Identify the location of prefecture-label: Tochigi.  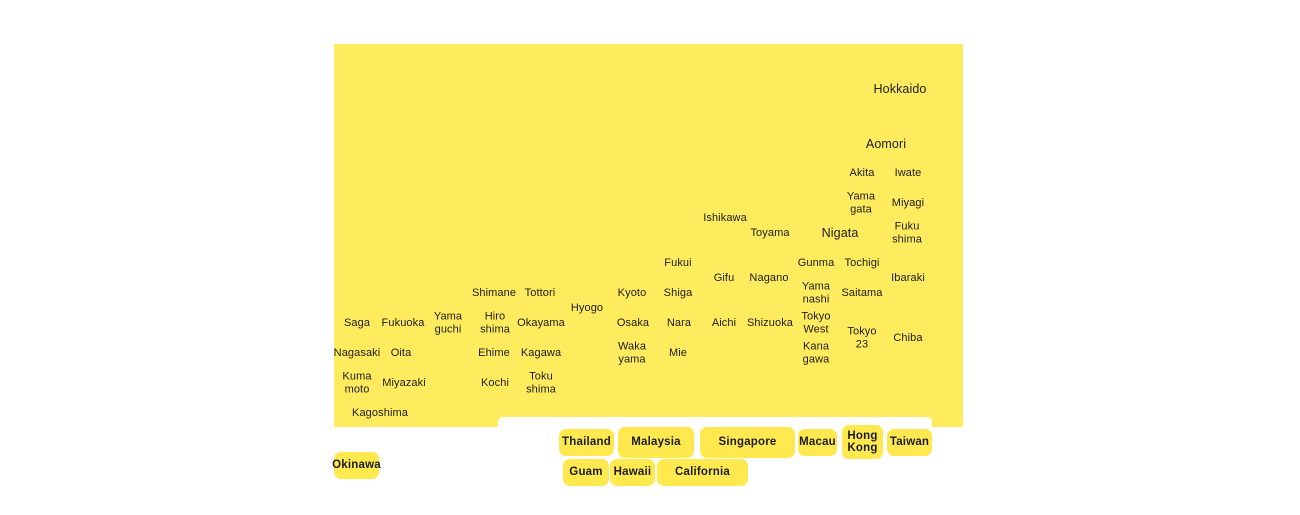
(862, 263).